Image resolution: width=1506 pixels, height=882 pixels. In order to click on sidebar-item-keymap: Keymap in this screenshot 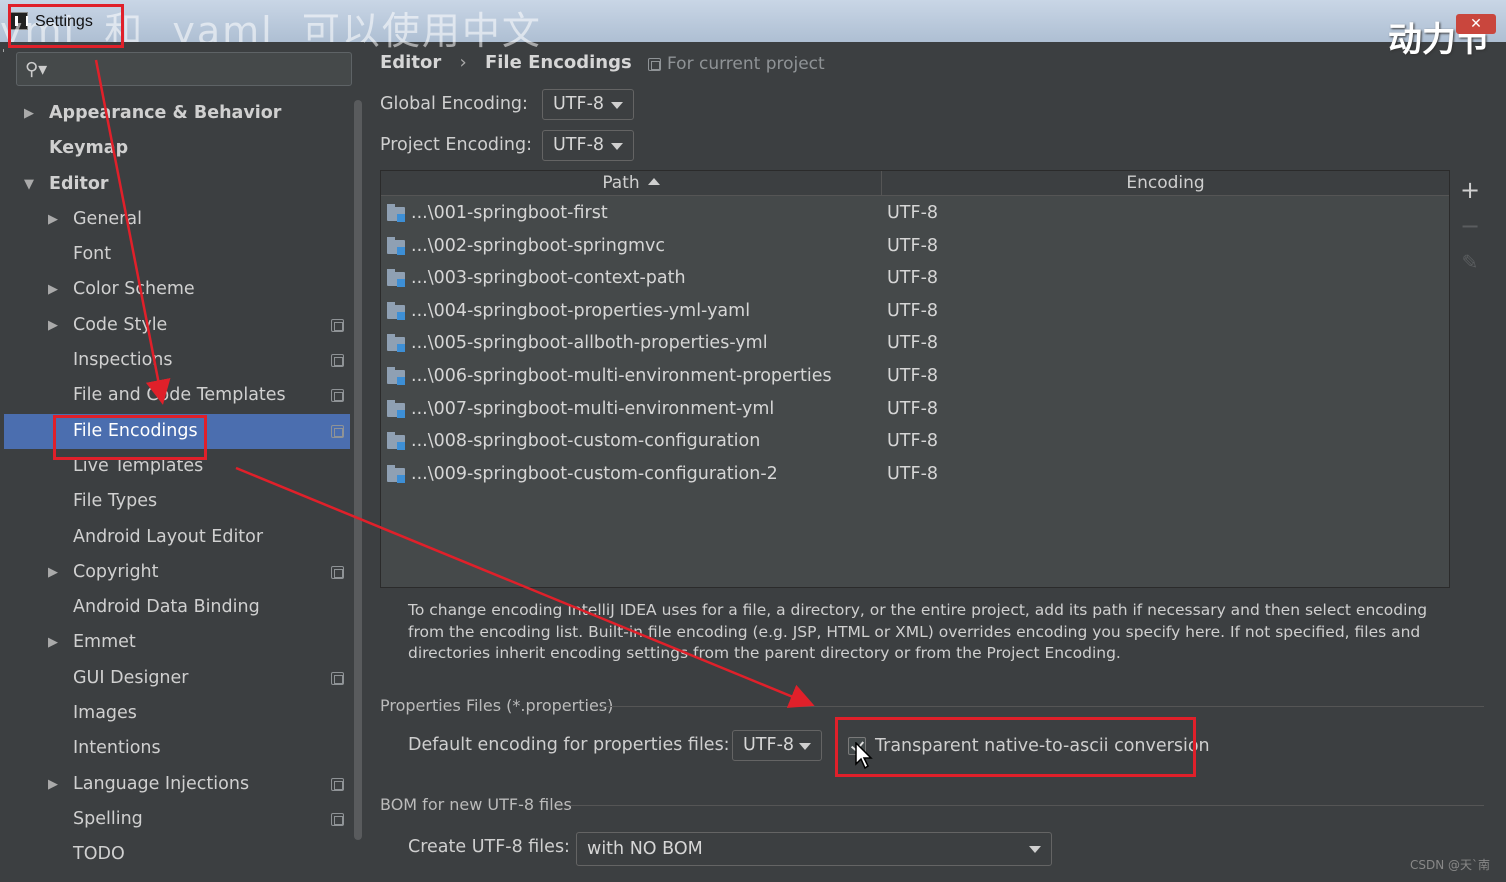, I will do `click(177, 148)`.